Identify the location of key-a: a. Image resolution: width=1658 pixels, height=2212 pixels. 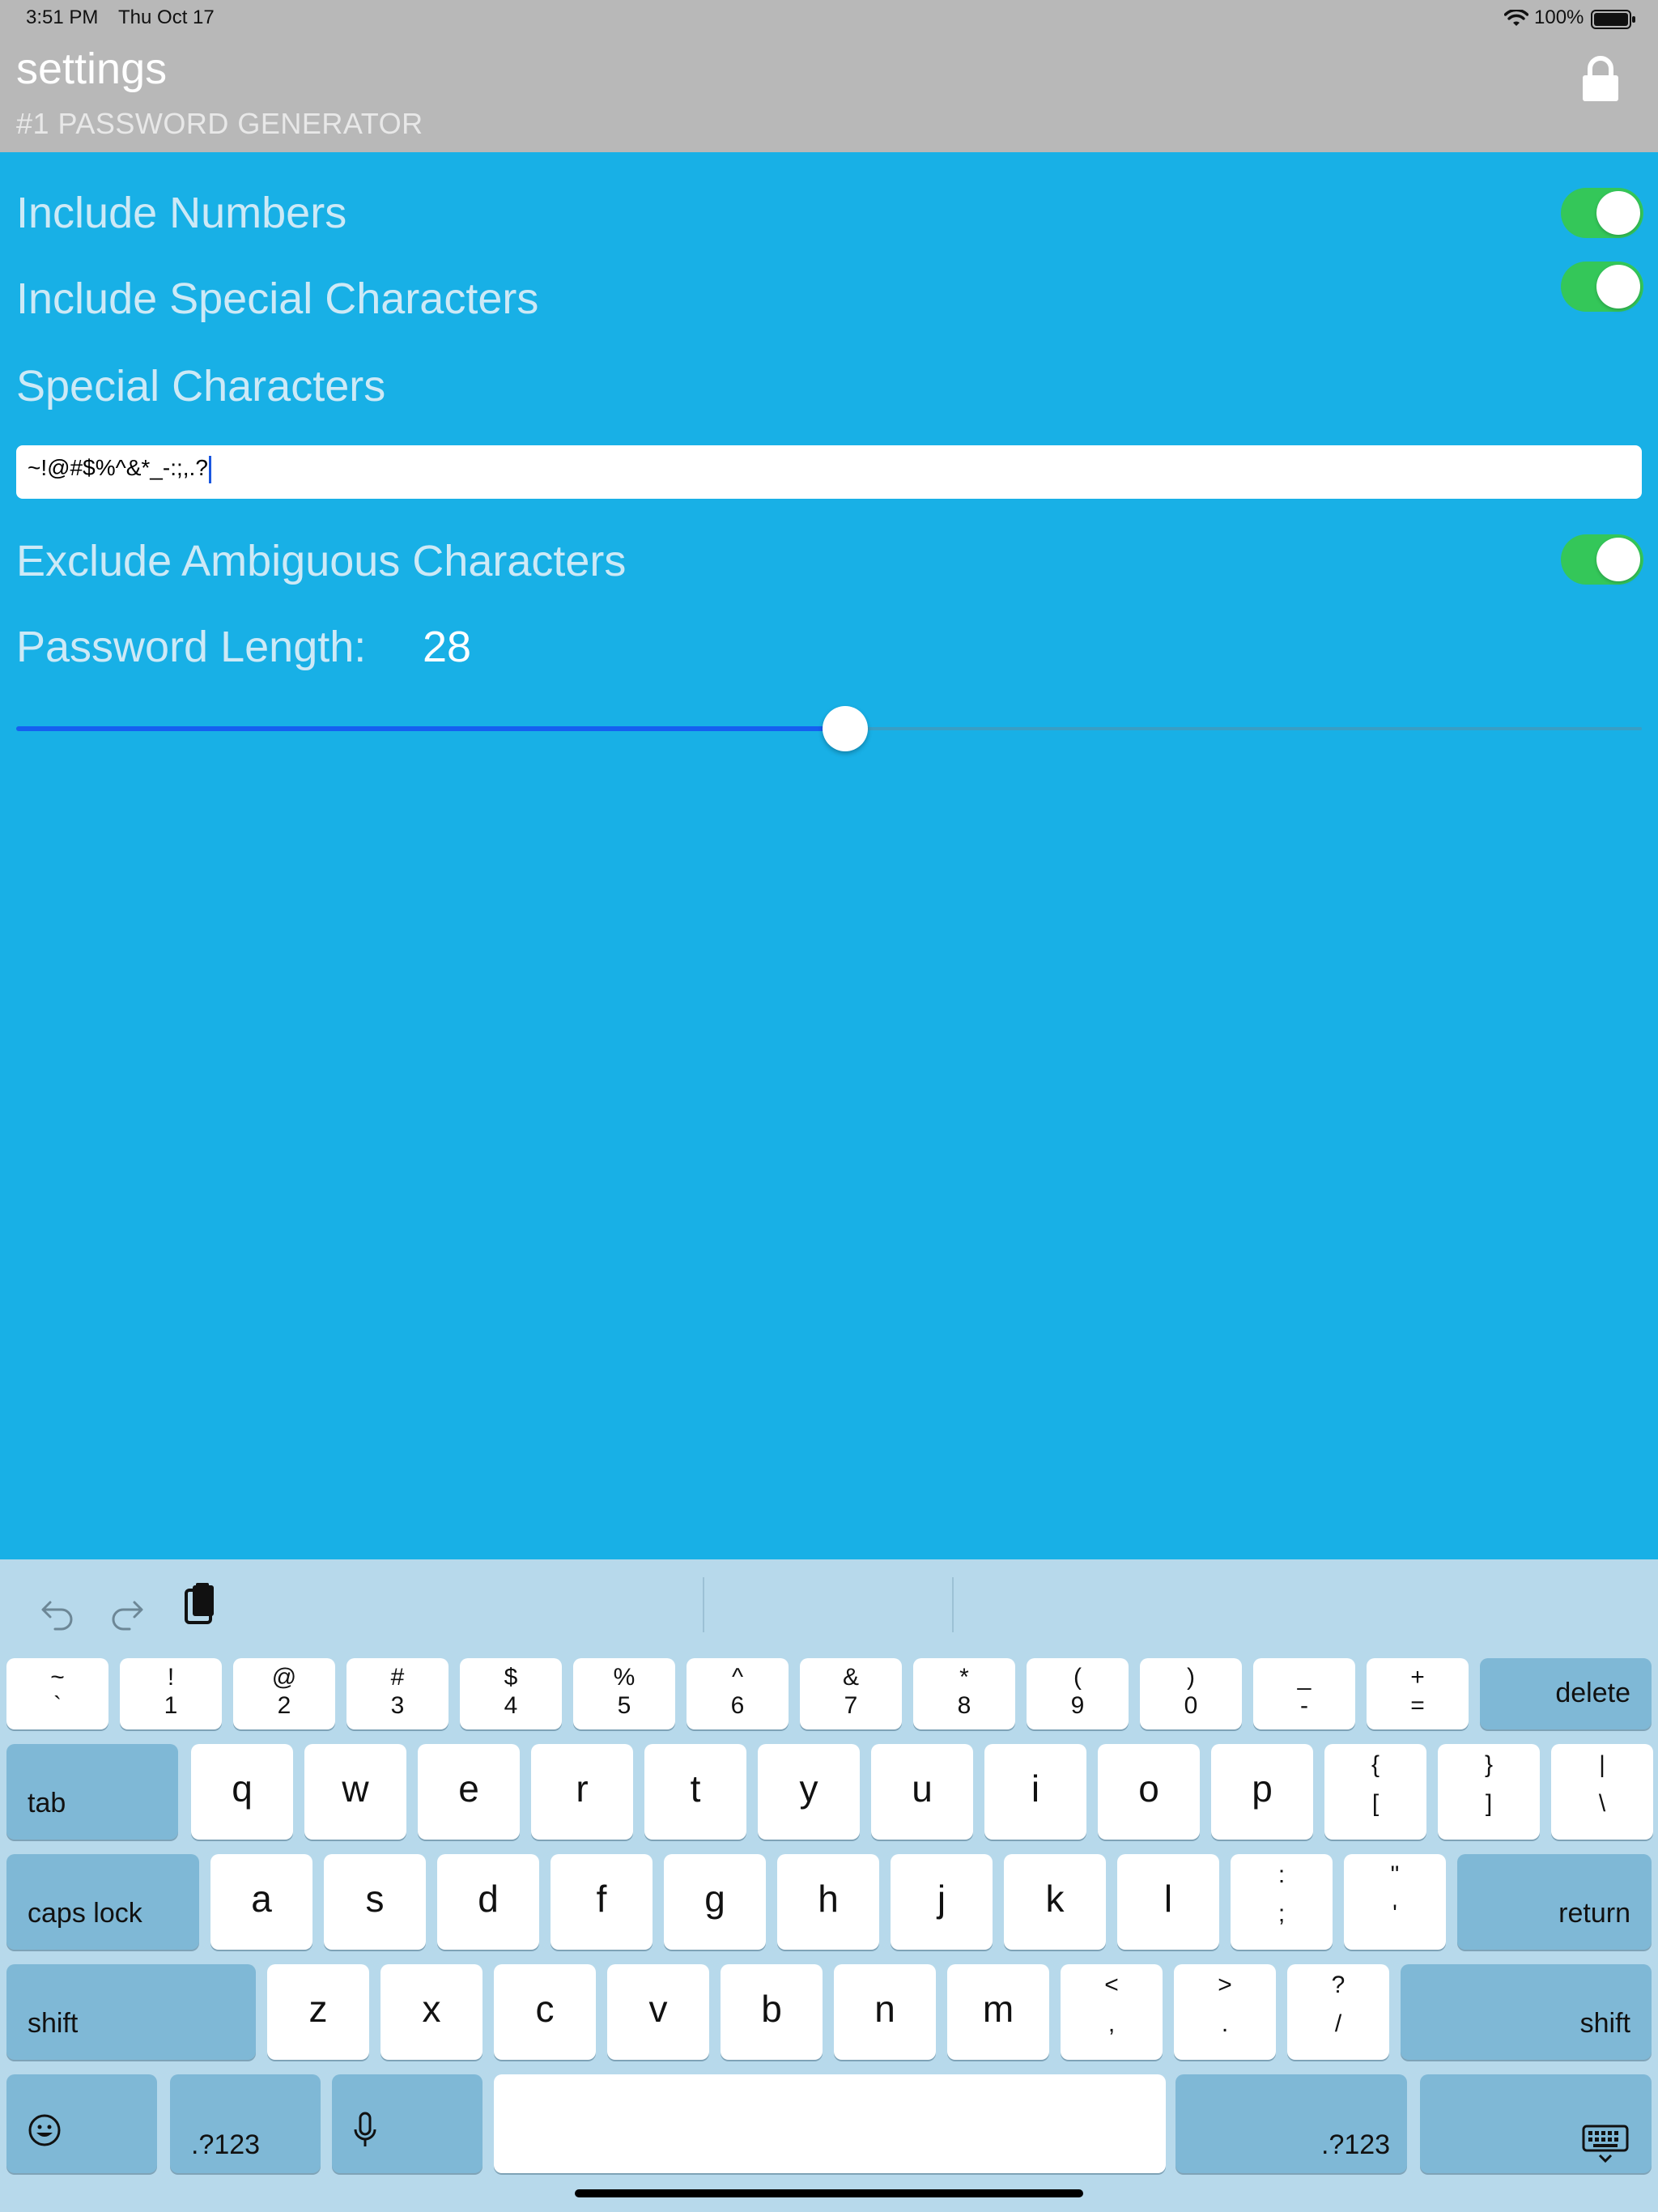
(261, 1902).